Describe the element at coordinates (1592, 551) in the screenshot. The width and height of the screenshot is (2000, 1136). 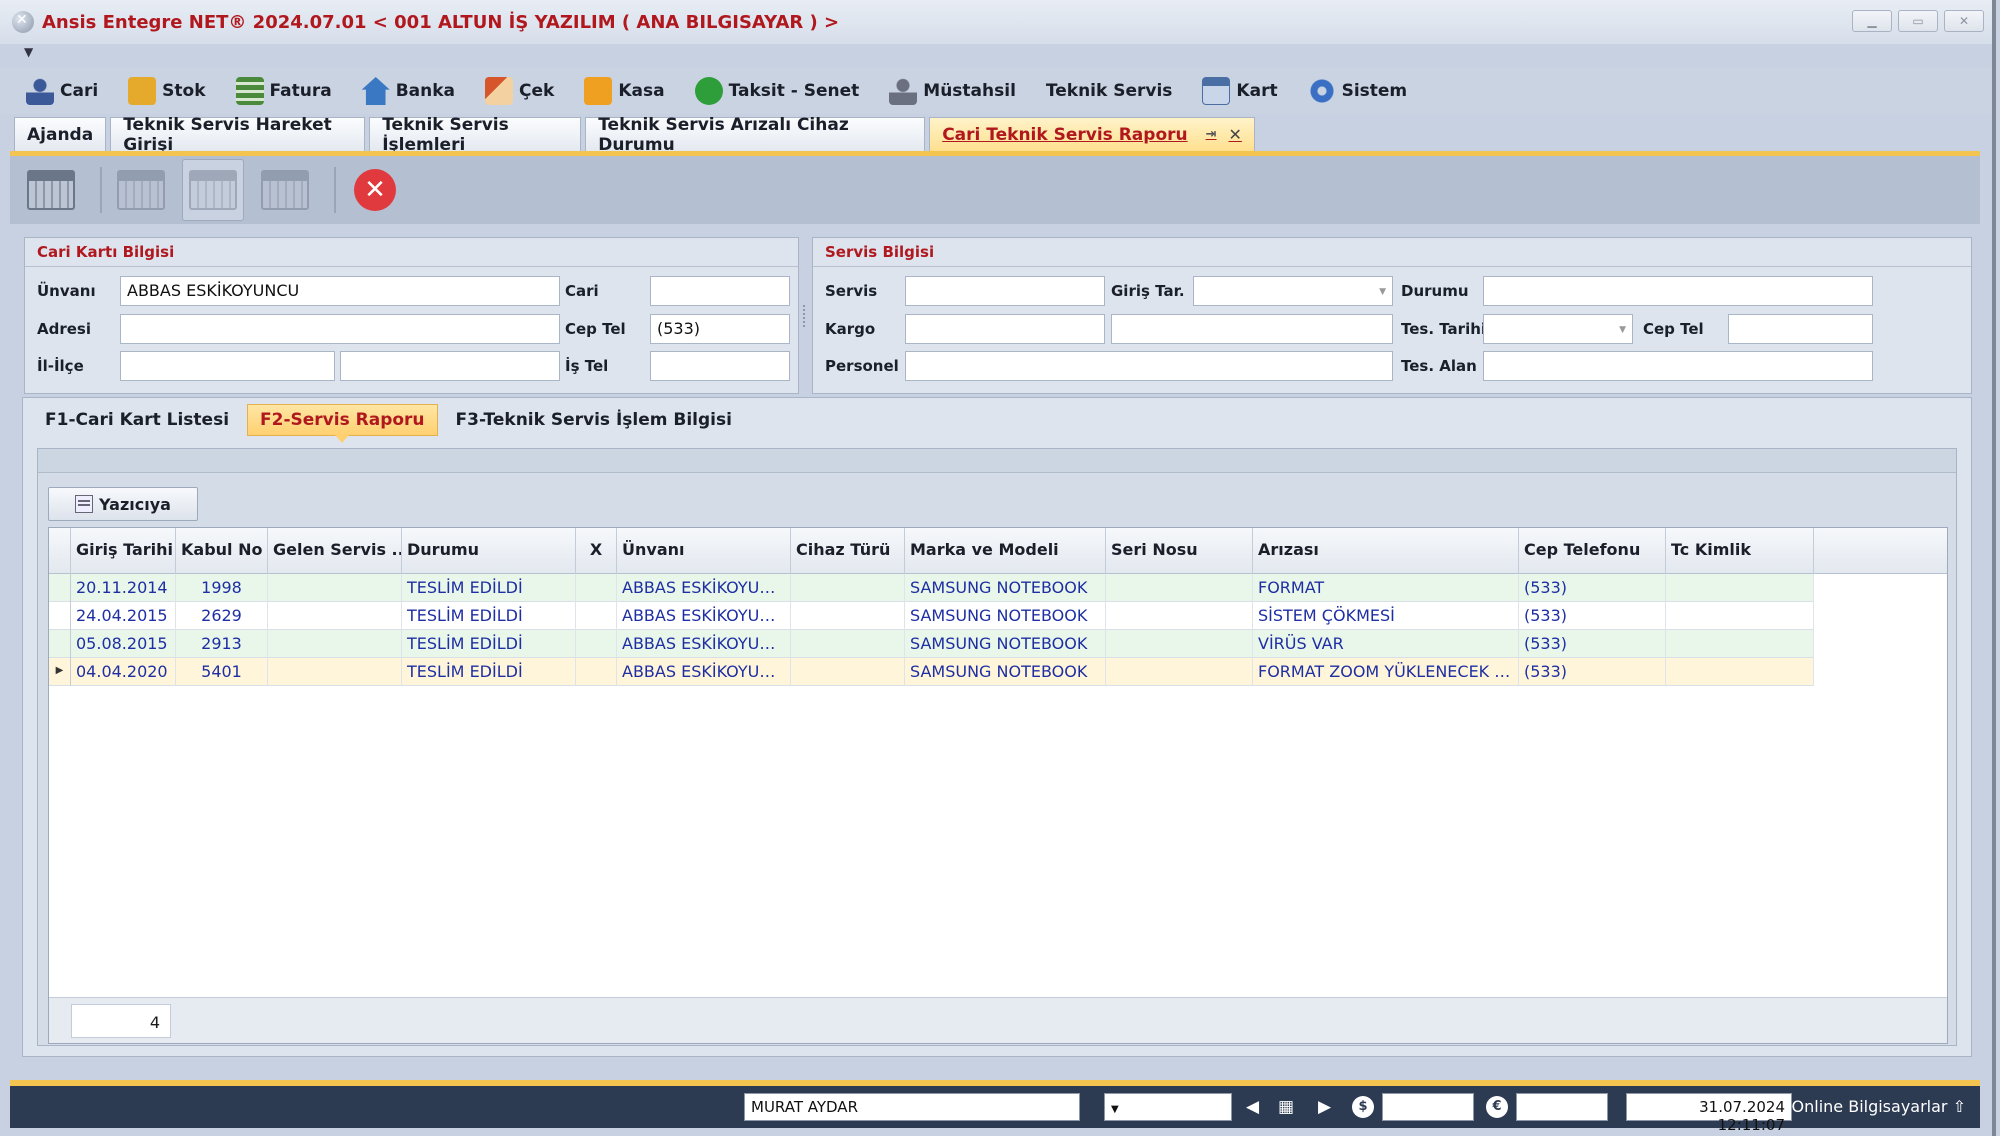
I see `column-header-cep-telefonu: Cep Telefonu` at that location.